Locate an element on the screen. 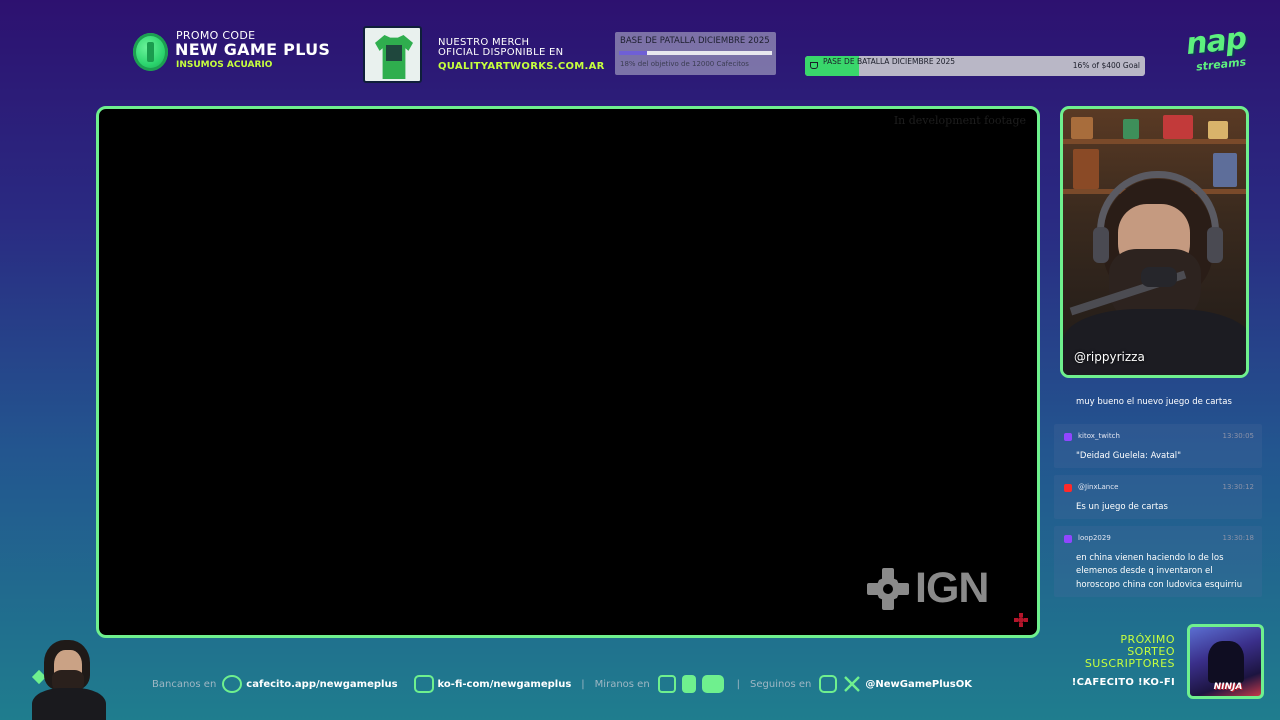 The width and height of the screenshot is (1280, 720). chat-timestamp: 13:30:05 is located at coordinates (1238, 436).